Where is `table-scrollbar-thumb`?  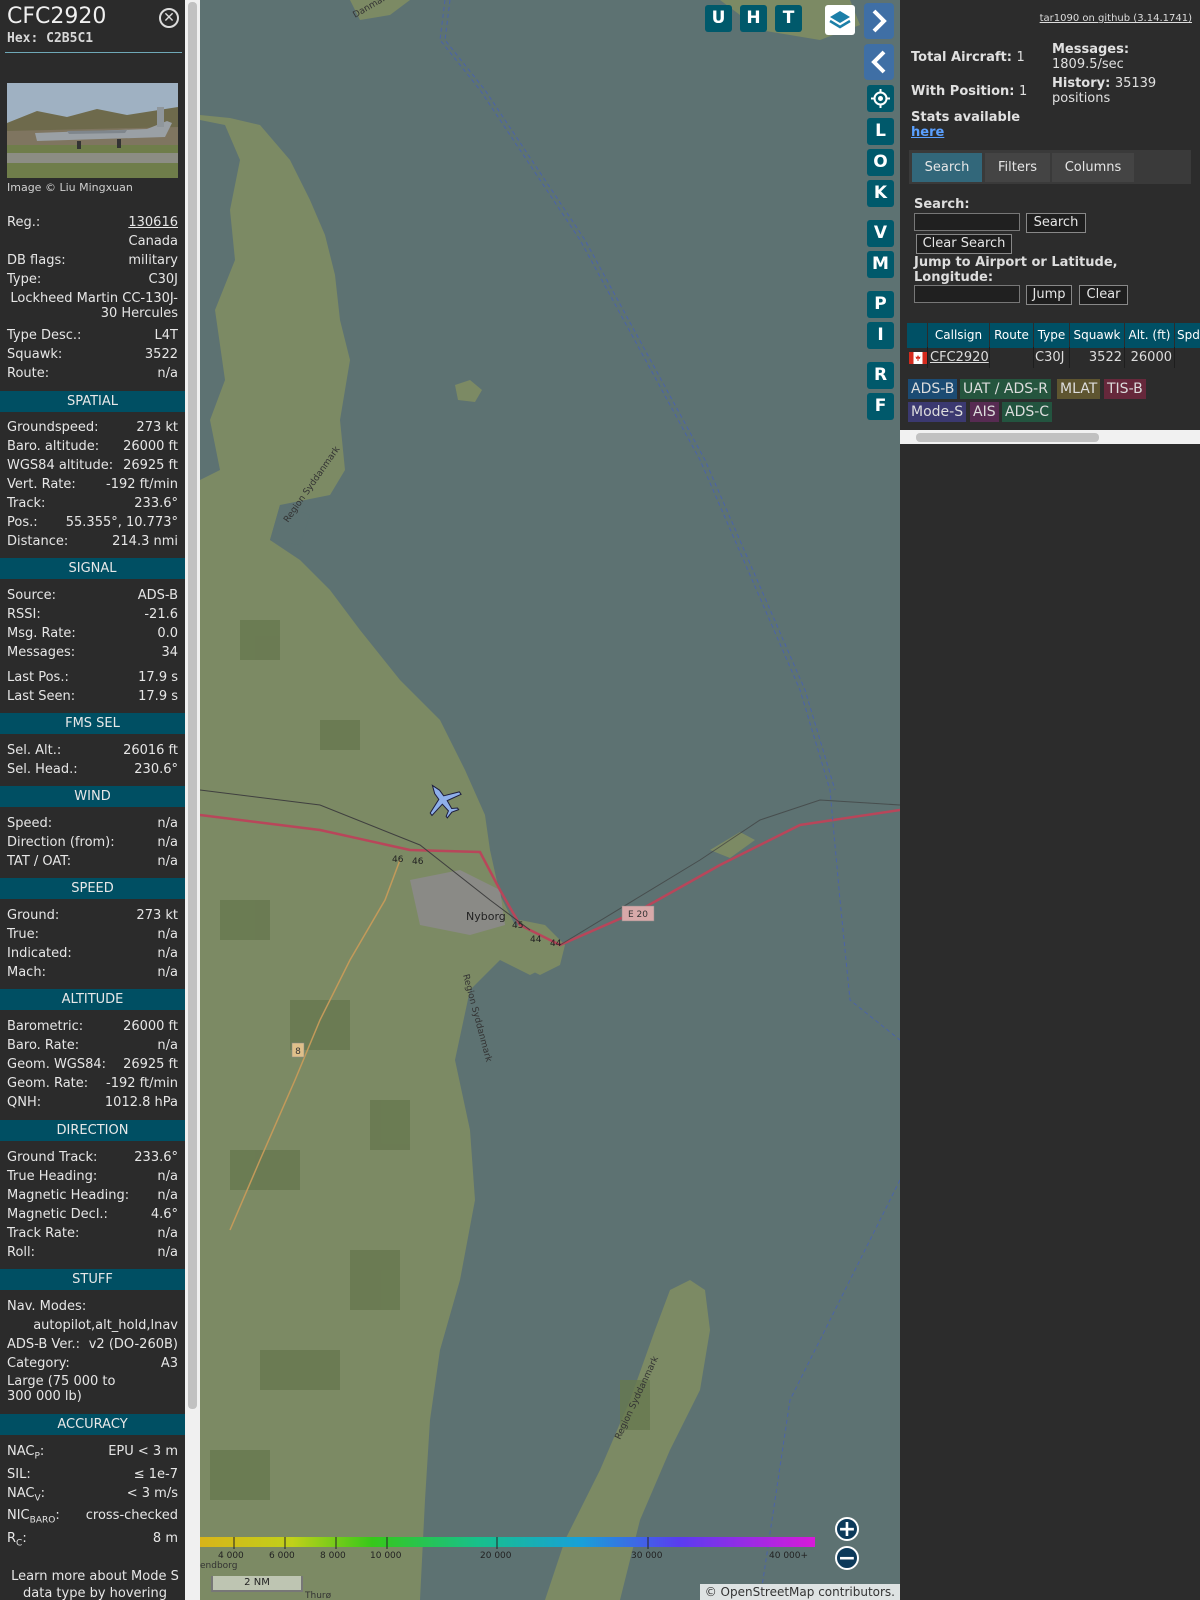 table-scrollbar-thumb is located at coordinates (1007, 437).